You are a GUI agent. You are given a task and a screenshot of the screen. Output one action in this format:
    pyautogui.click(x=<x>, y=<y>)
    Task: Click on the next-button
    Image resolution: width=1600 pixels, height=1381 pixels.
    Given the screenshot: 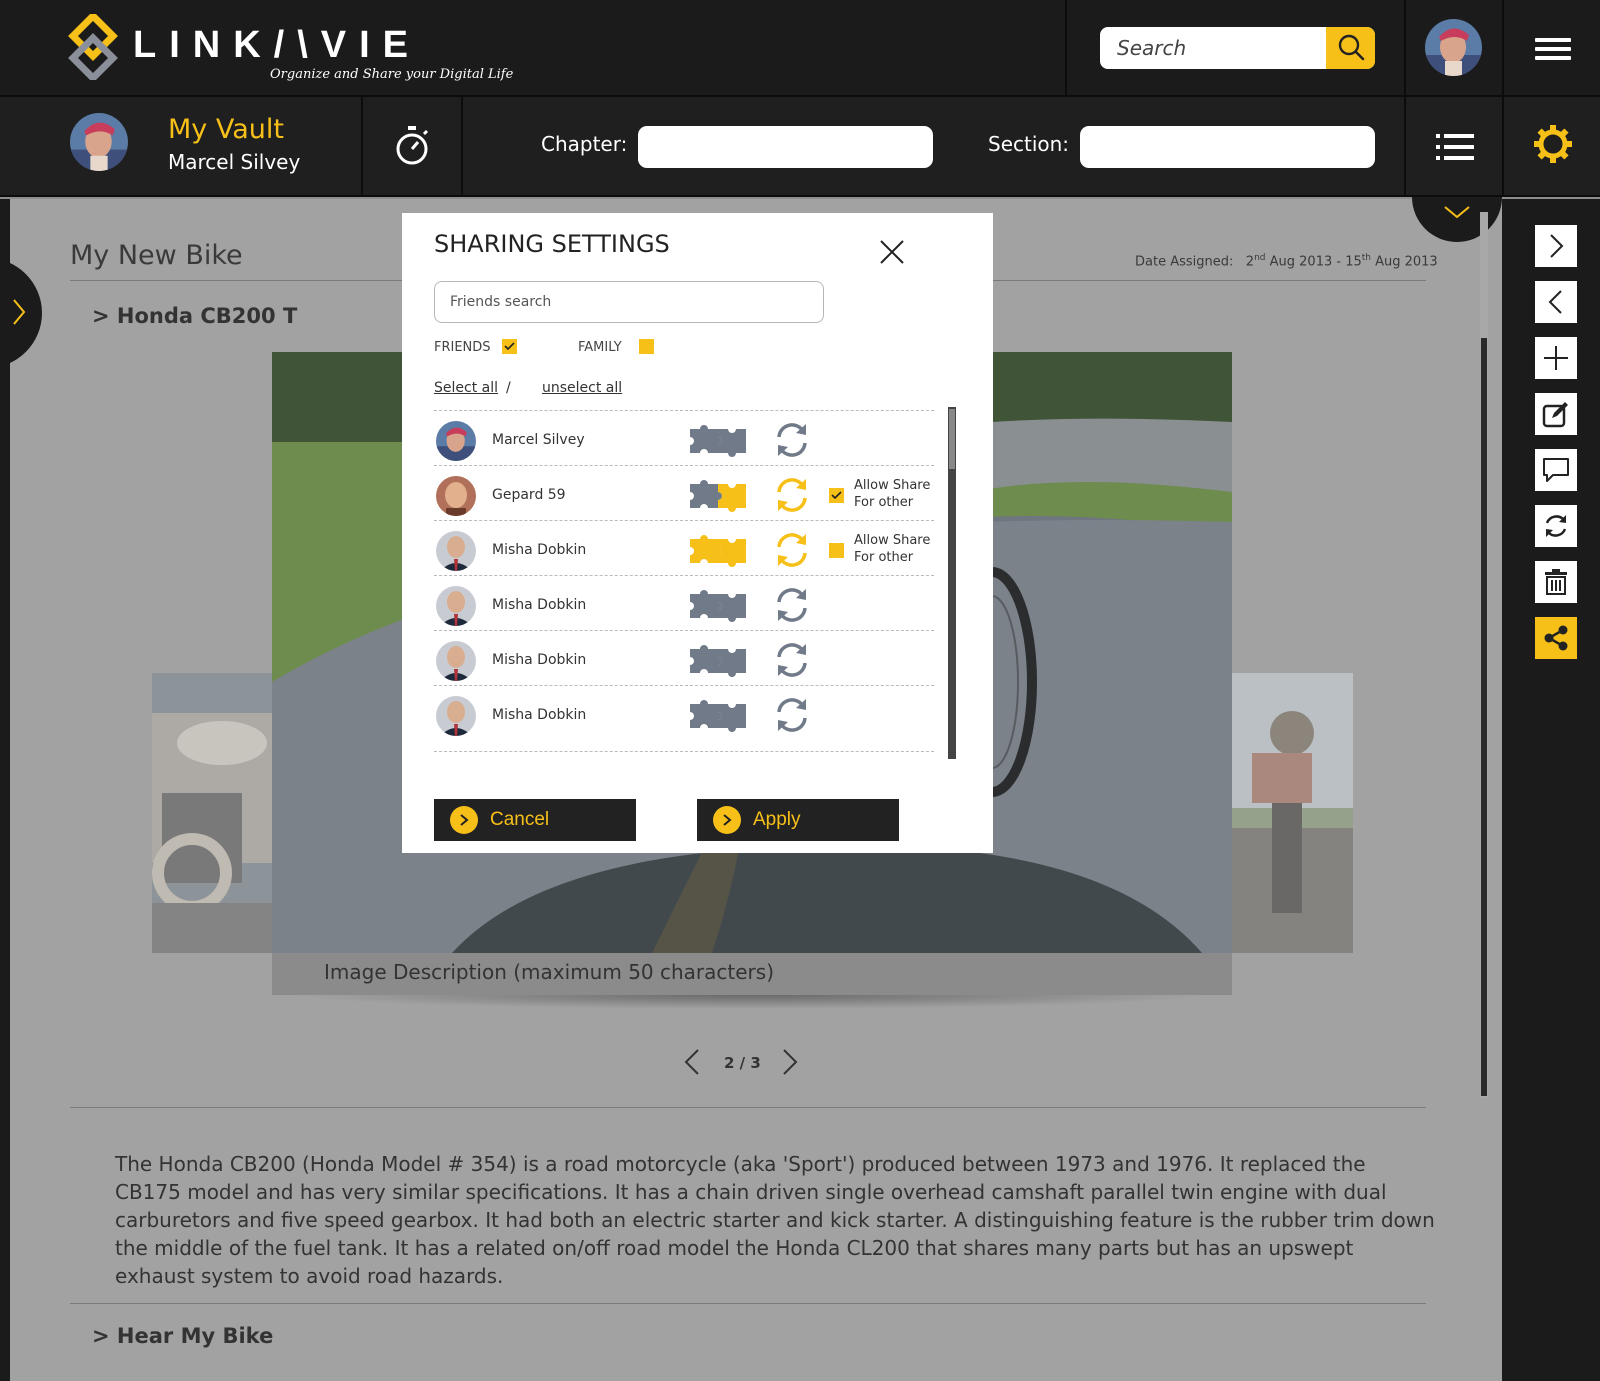 What is the action you would take?
    pyautogui.click(x=1556, y=246)
    